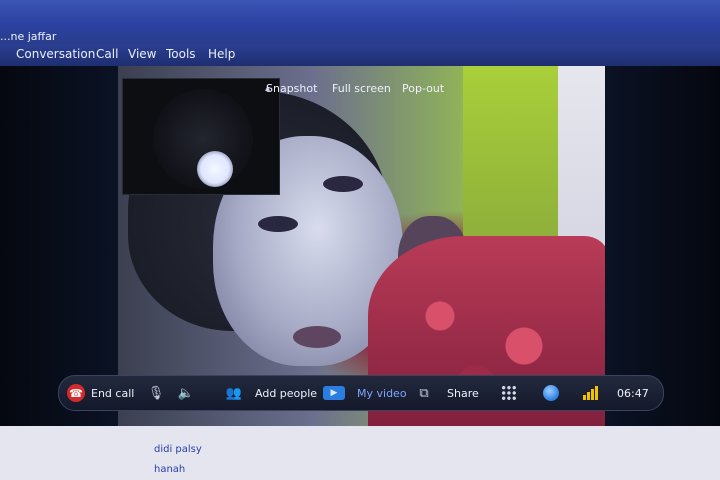 The height and width of the screenshot is (480, 720). What do you see at coordinates (234, 393) in the screenshot?
I see `add-people-icon: 👥` at bounding box center [234, 393].